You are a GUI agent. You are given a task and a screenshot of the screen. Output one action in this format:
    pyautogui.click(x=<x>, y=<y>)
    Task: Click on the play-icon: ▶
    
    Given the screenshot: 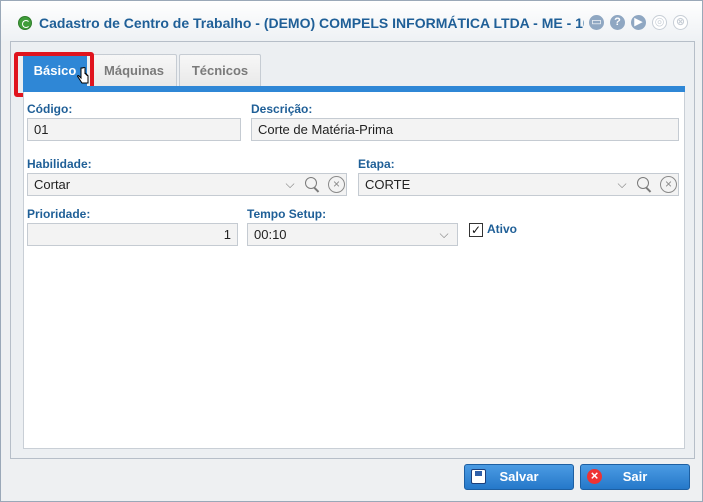 What is the action you would take?
    pyautogui.click(x=638, y=22)
    